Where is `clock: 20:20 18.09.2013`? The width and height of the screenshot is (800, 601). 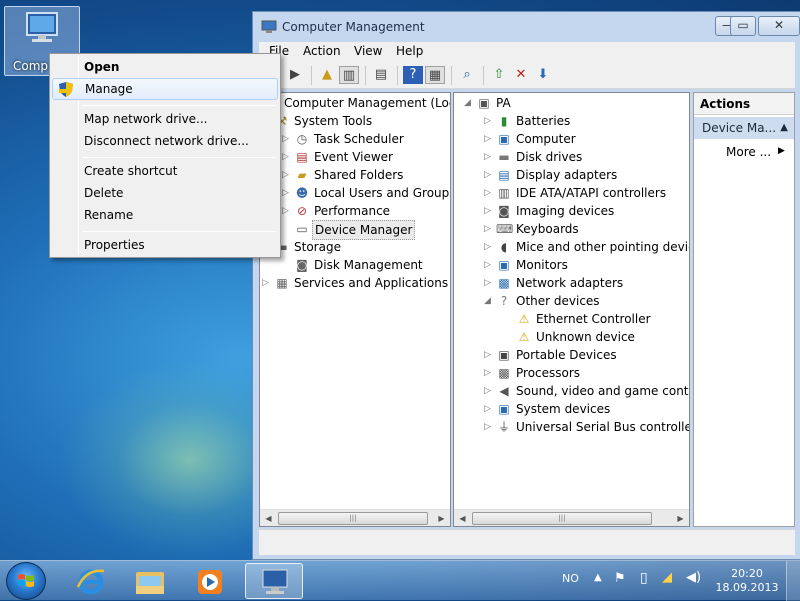 clock: 20:20 18.09.2013 is located at coordinates (747, 581).